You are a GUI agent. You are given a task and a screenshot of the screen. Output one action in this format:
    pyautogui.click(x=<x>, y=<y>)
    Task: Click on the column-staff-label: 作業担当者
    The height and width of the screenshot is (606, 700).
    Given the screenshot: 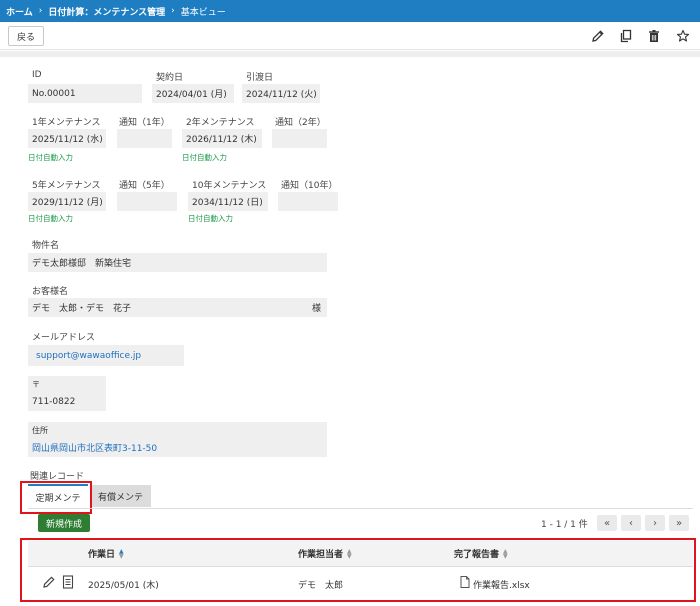 What is the action you would take?
    pyautogui.click(x=321, y=555)
    